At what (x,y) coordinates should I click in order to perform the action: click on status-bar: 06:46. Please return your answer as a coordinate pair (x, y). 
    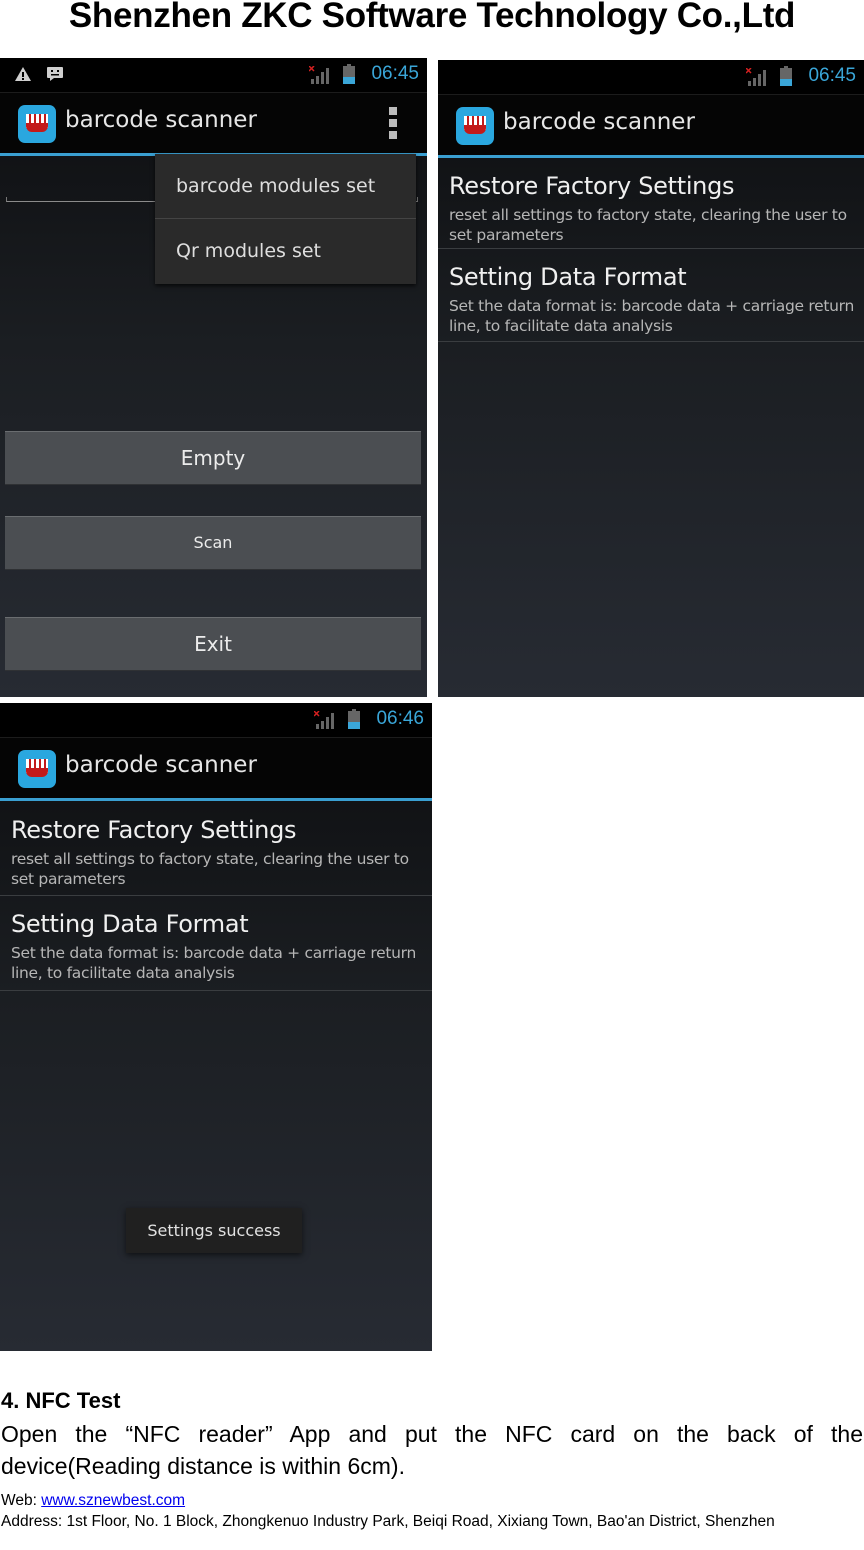
    Looking at the image, I should click on (216, 720).